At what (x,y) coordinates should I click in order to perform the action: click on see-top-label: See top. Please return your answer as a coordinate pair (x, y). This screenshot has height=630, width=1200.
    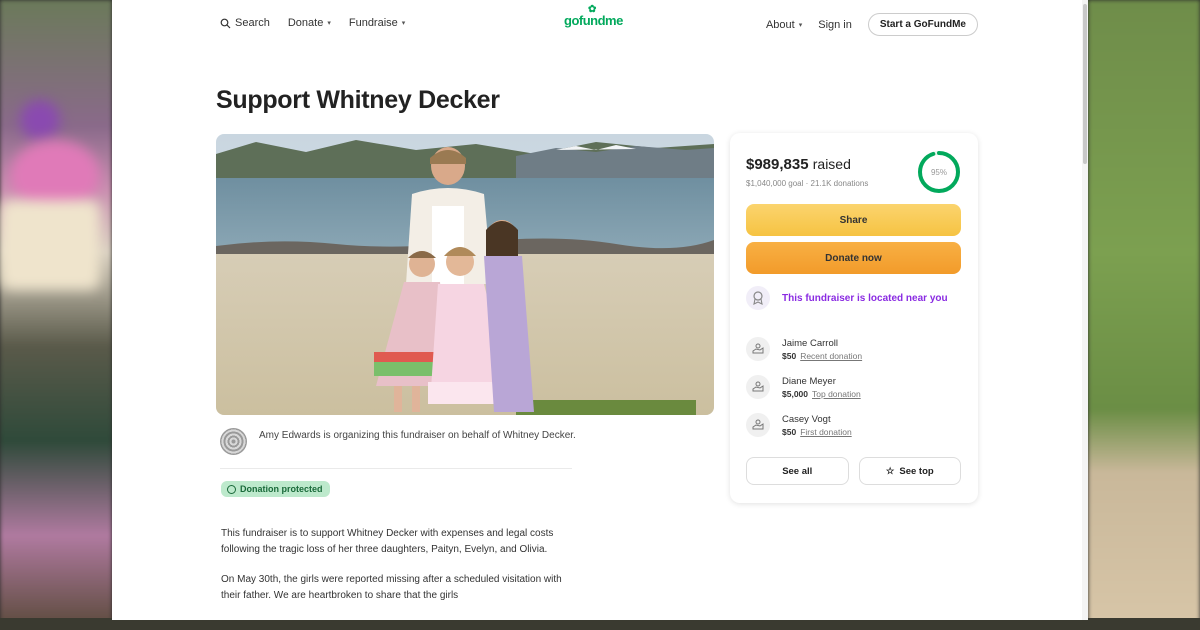
    Looking at the image, I should click on (916, 471).